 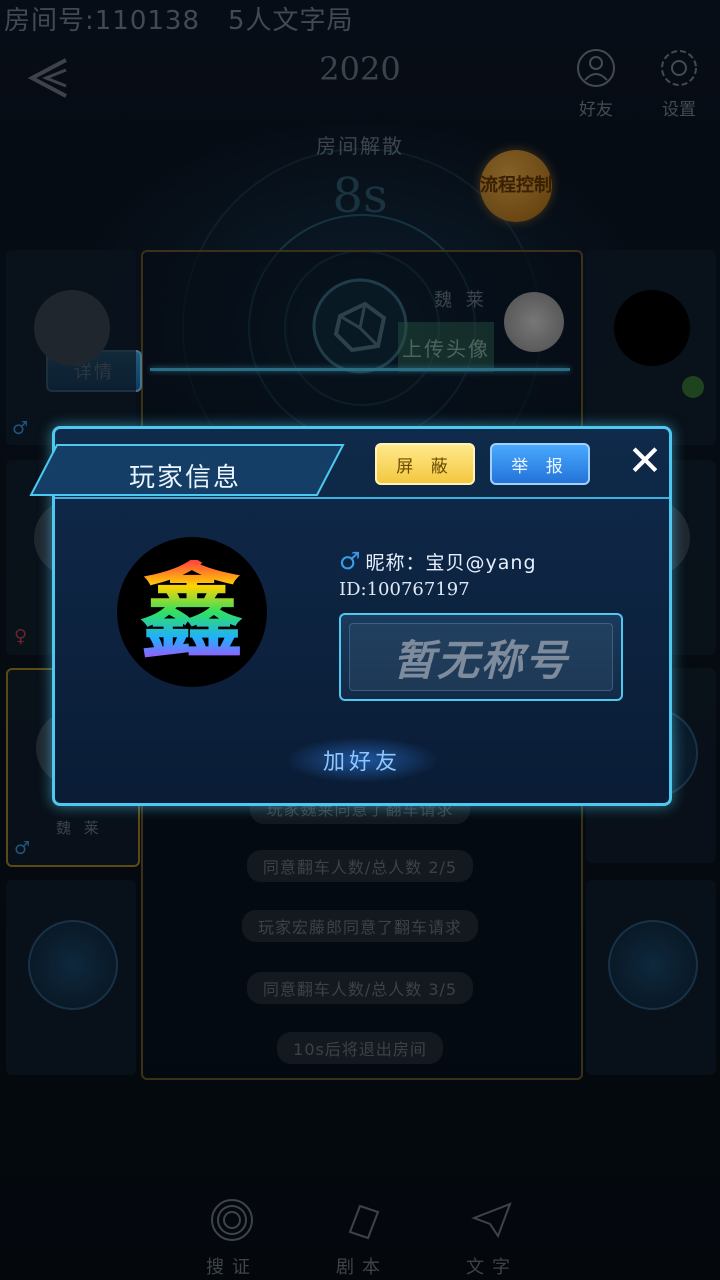 I want to click on nickname-row: ♂ 昵称：宝贝@yang, so click(x=438, y=561).